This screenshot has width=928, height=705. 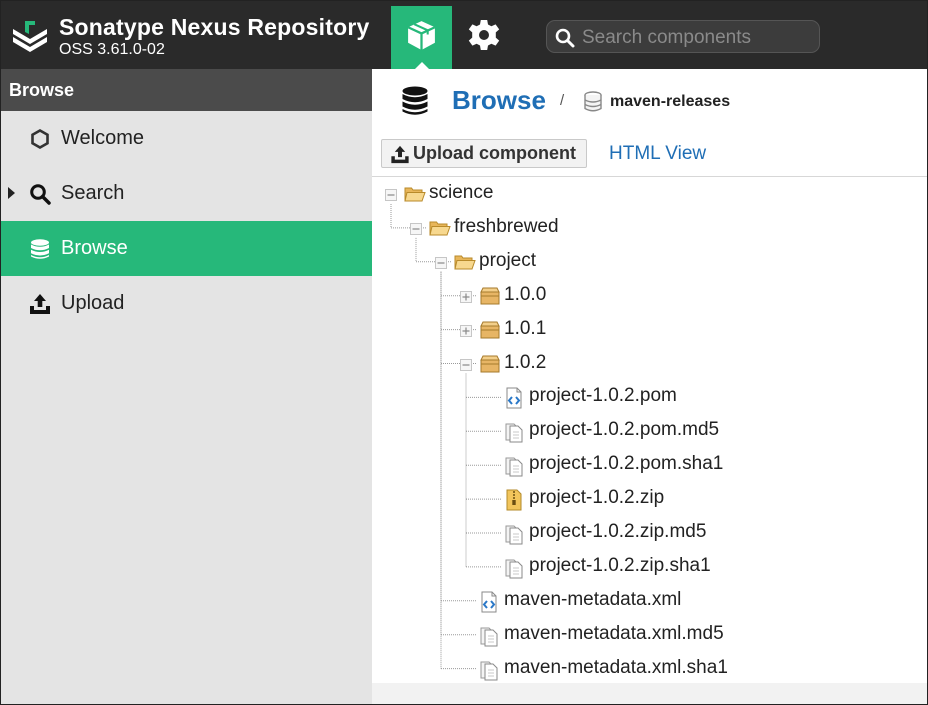 What do you see at coordinates (499, 100) in the screenshot?
I see `page-title: Browse` at bounding box center [499, 100].